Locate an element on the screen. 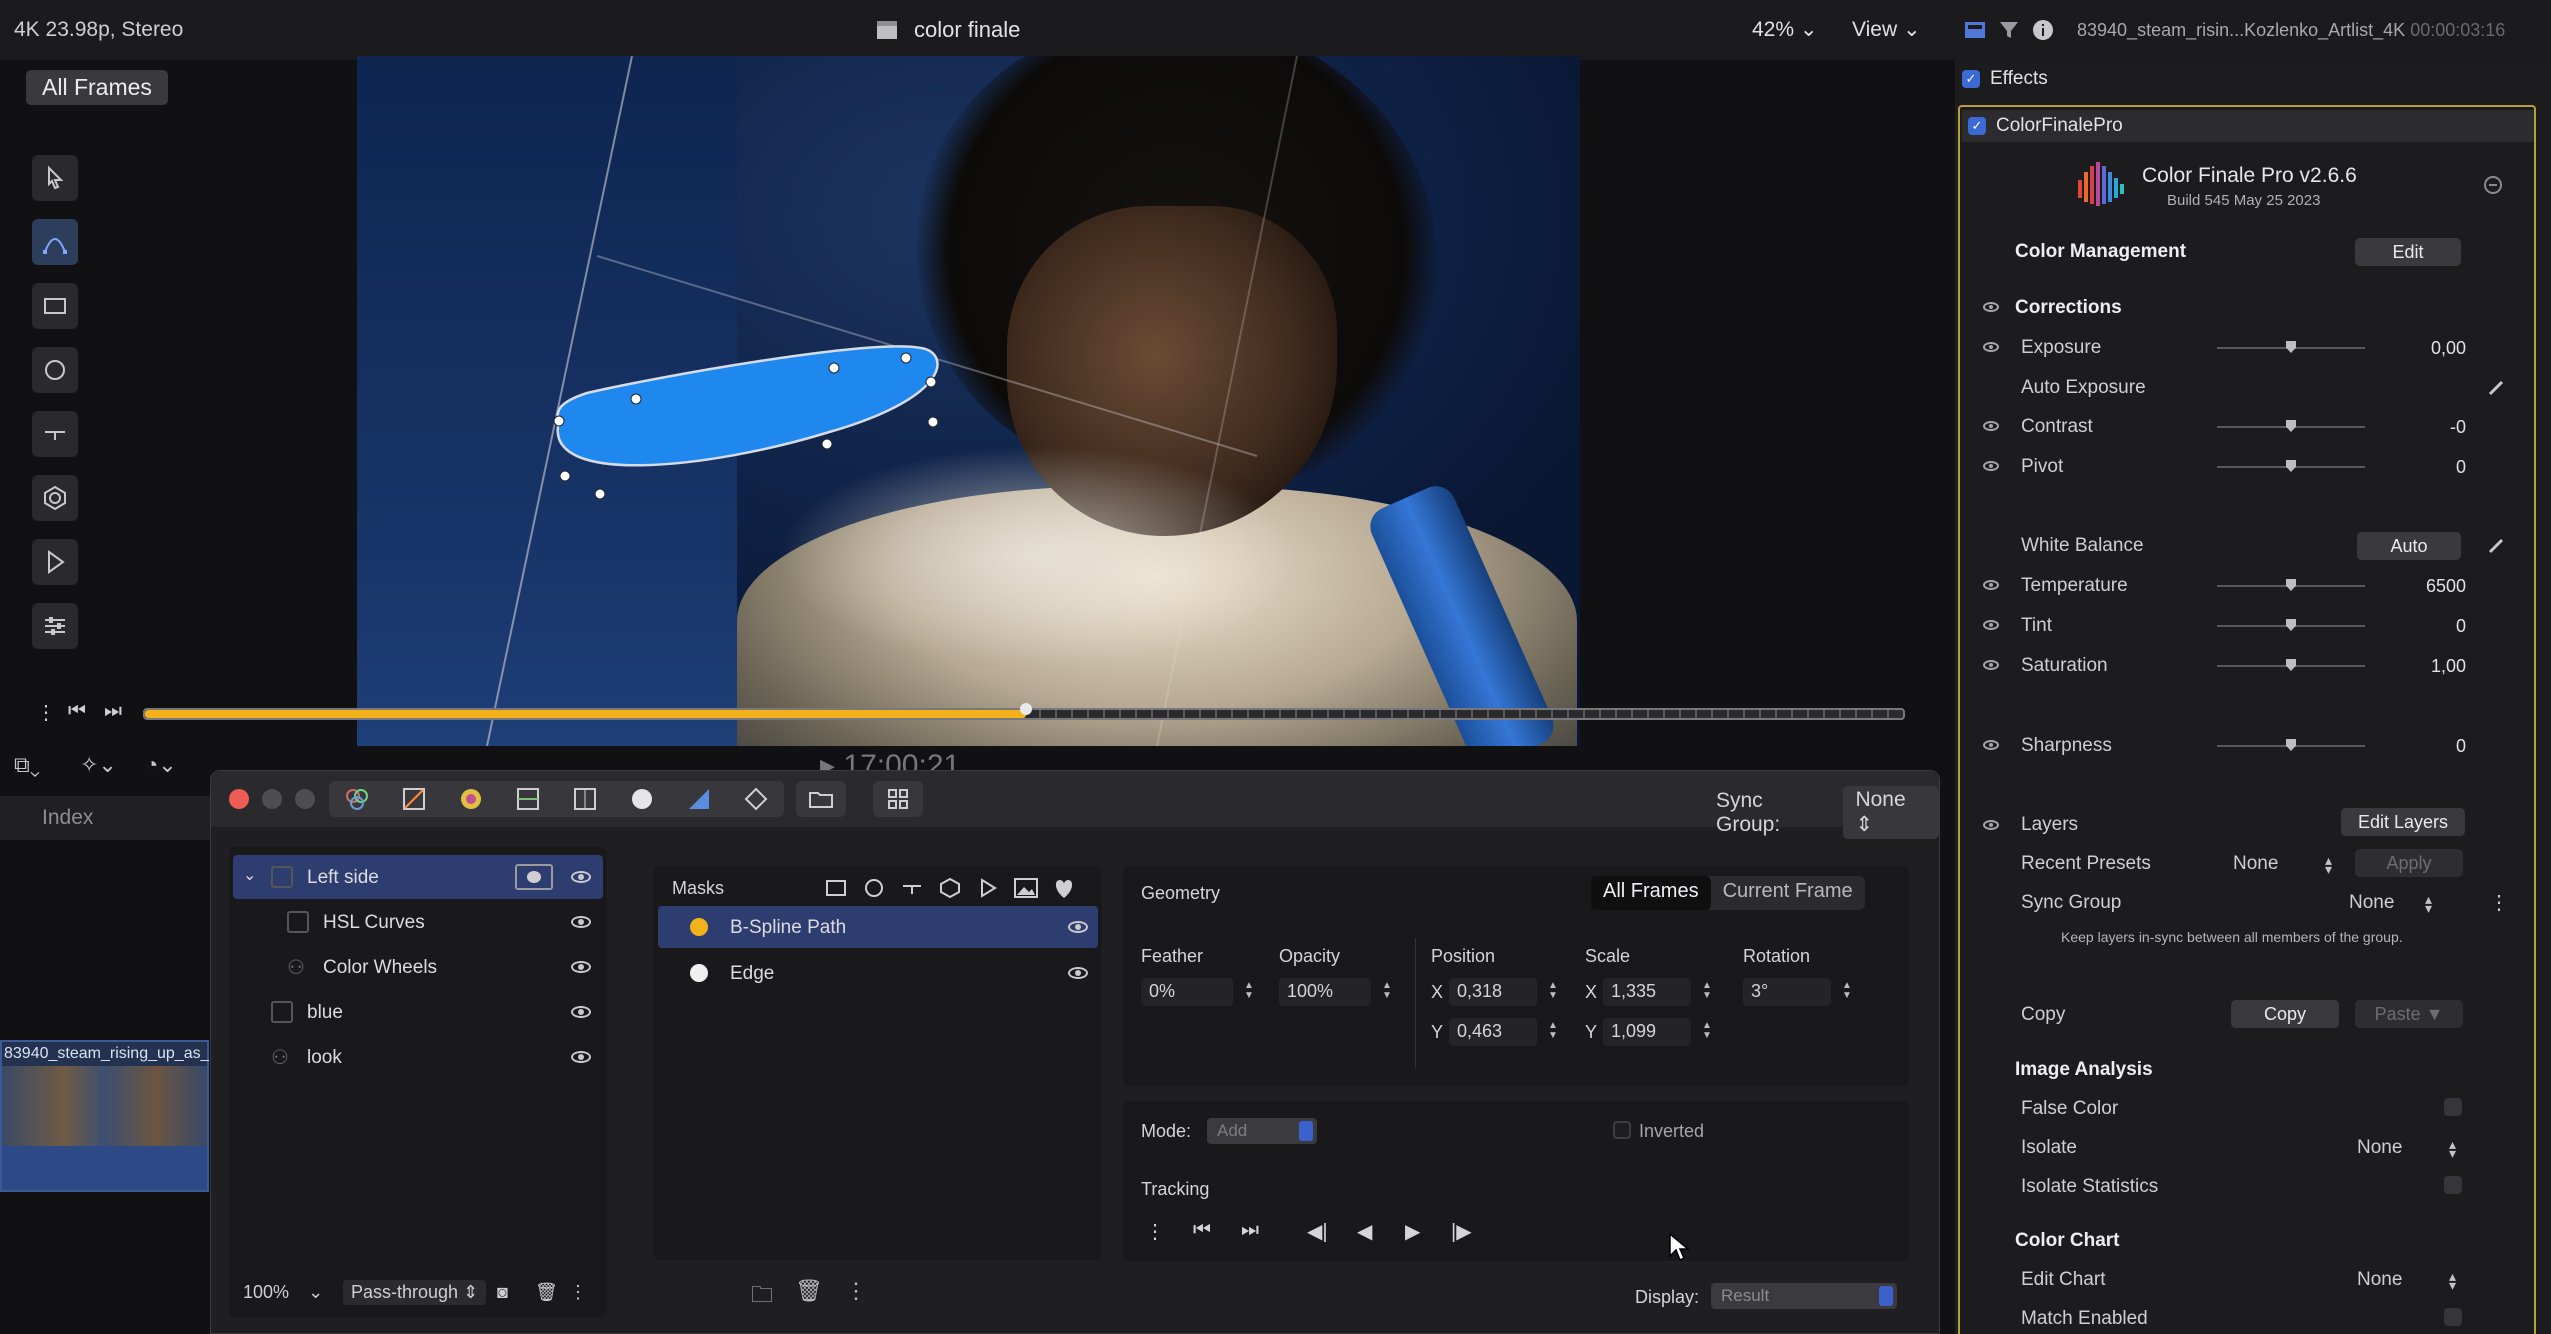  effects-row: ✓ Effects is located at coordinates (2005, 79).